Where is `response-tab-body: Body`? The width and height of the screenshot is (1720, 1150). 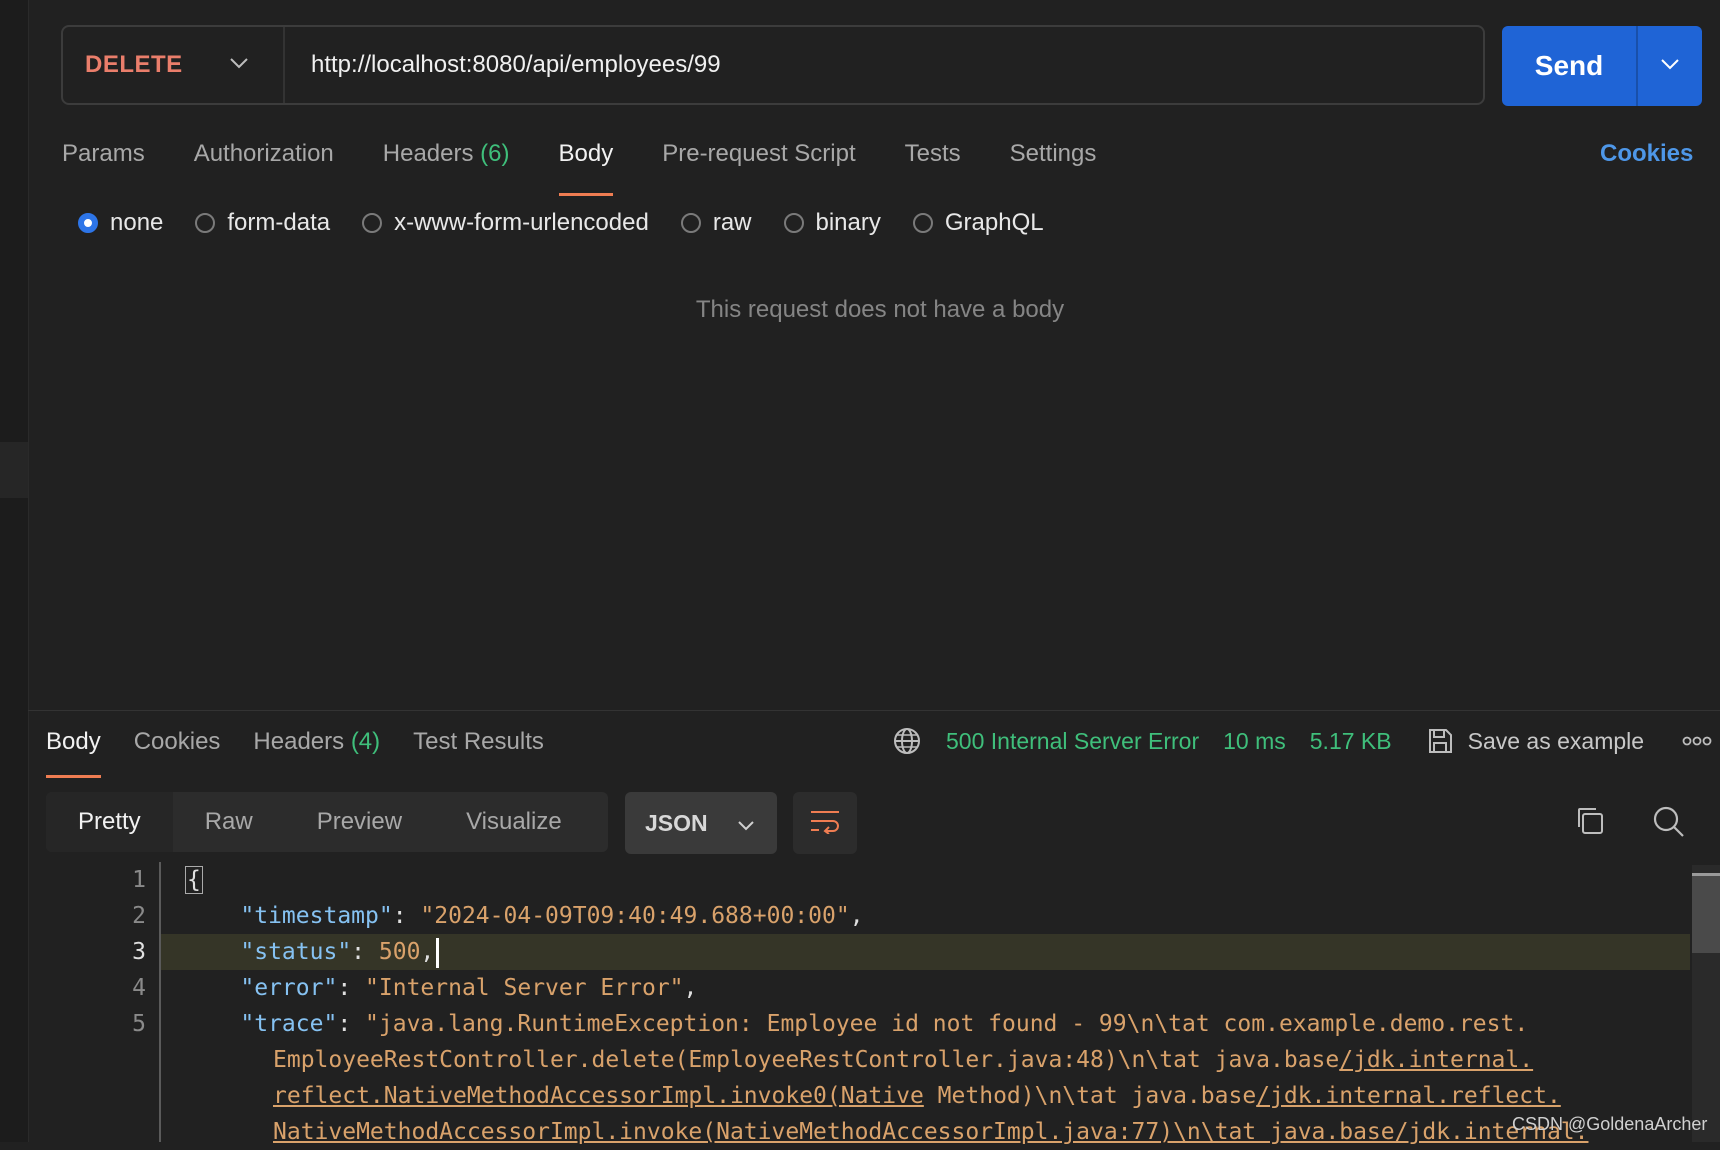 response-tab-body: Body is located at coordinates (73, 753).